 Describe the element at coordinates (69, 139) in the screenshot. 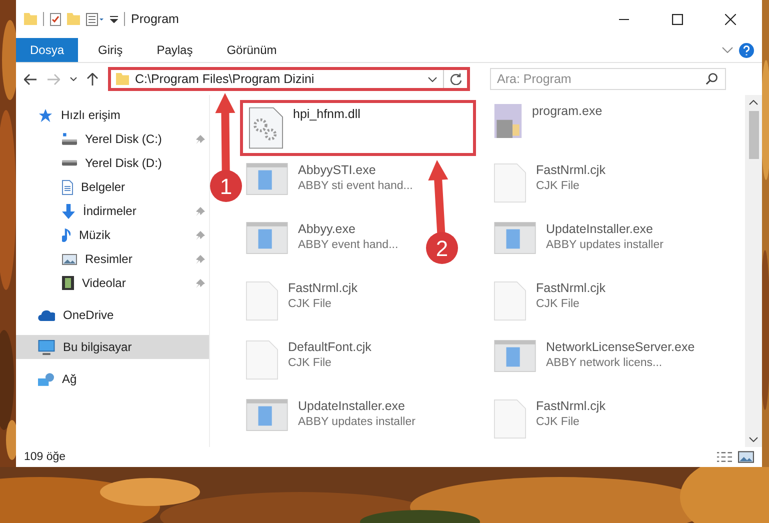

I see `drive-icon` at that location.